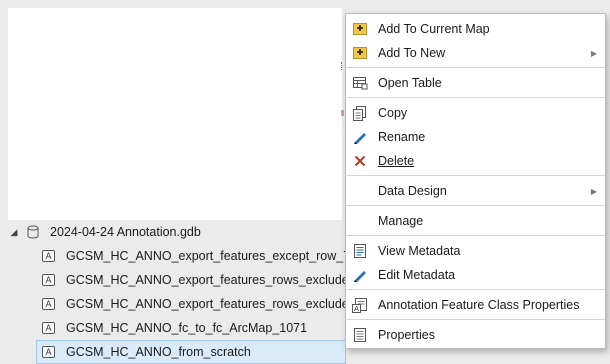 This screenshot has width=610, height=364. Describe the element at coordinates (356, 309) in the screenshot. I see `svg-text: A` at that location.